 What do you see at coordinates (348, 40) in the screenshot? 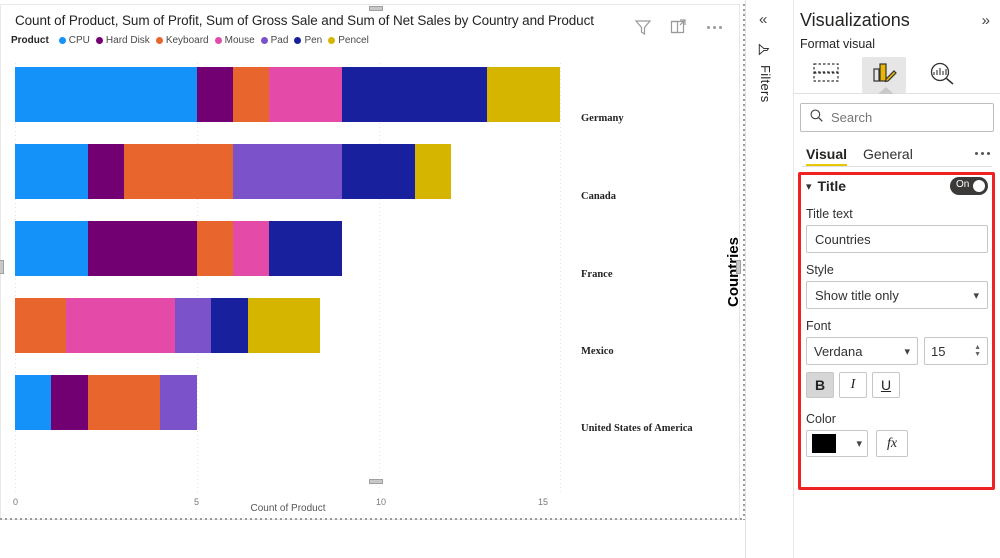
I see `legend-item-pencel: Pencel` at bounding box center [348, 40].